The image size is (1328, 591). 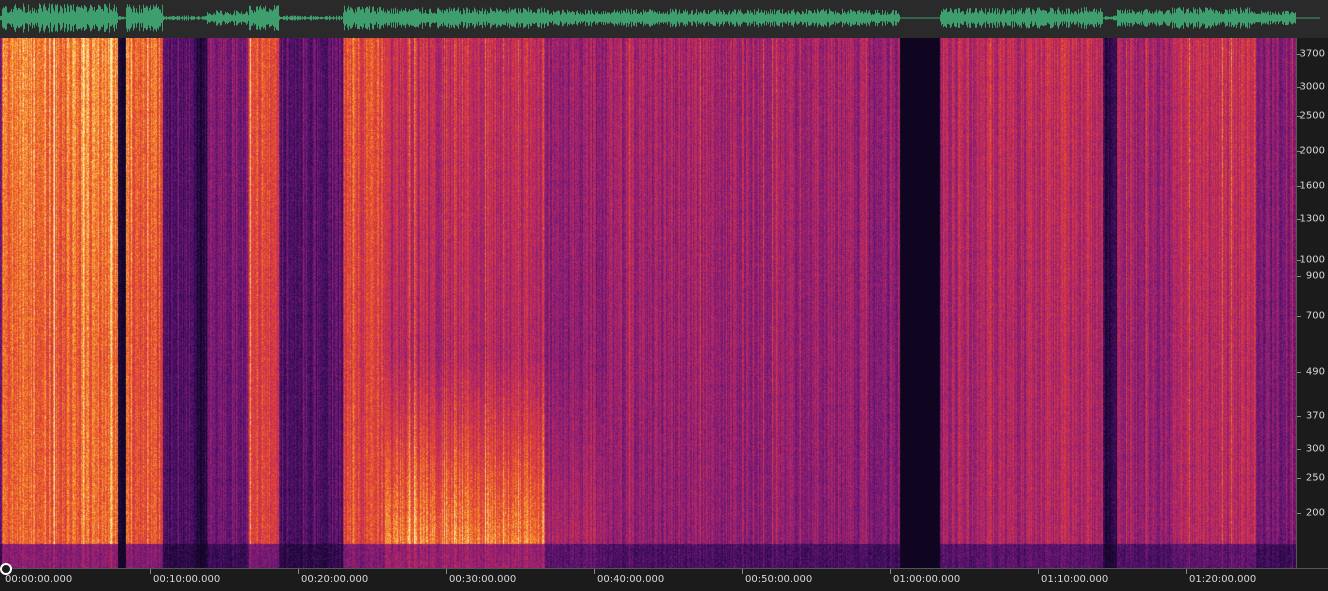 I want to click on freq-tick-label: 1600, so click(x=1312, y=186).